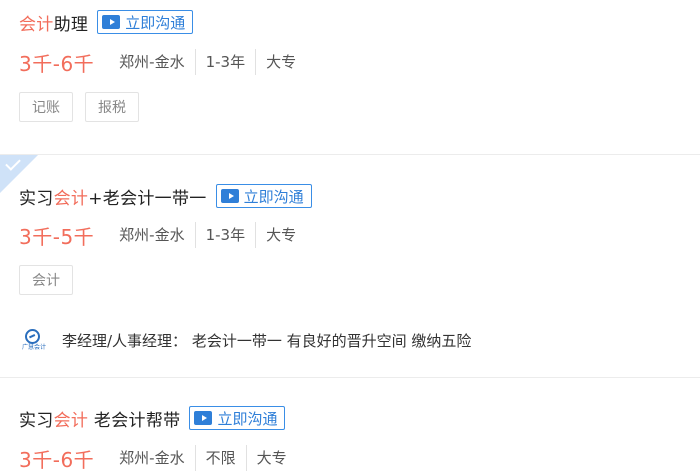  I want to click on job-info-row: 3千-6千 郑州-金水 不限 大专, so click(158, 458).